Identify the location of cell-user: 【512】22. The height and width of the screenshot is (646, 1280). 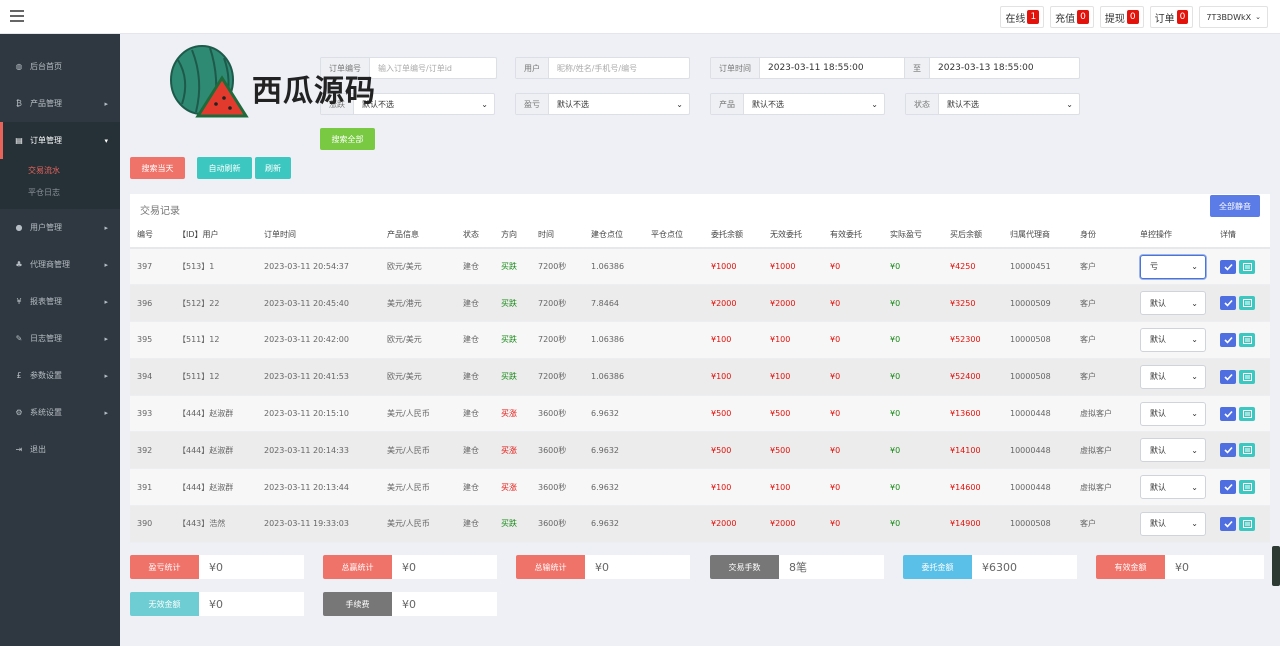
(214, 303).